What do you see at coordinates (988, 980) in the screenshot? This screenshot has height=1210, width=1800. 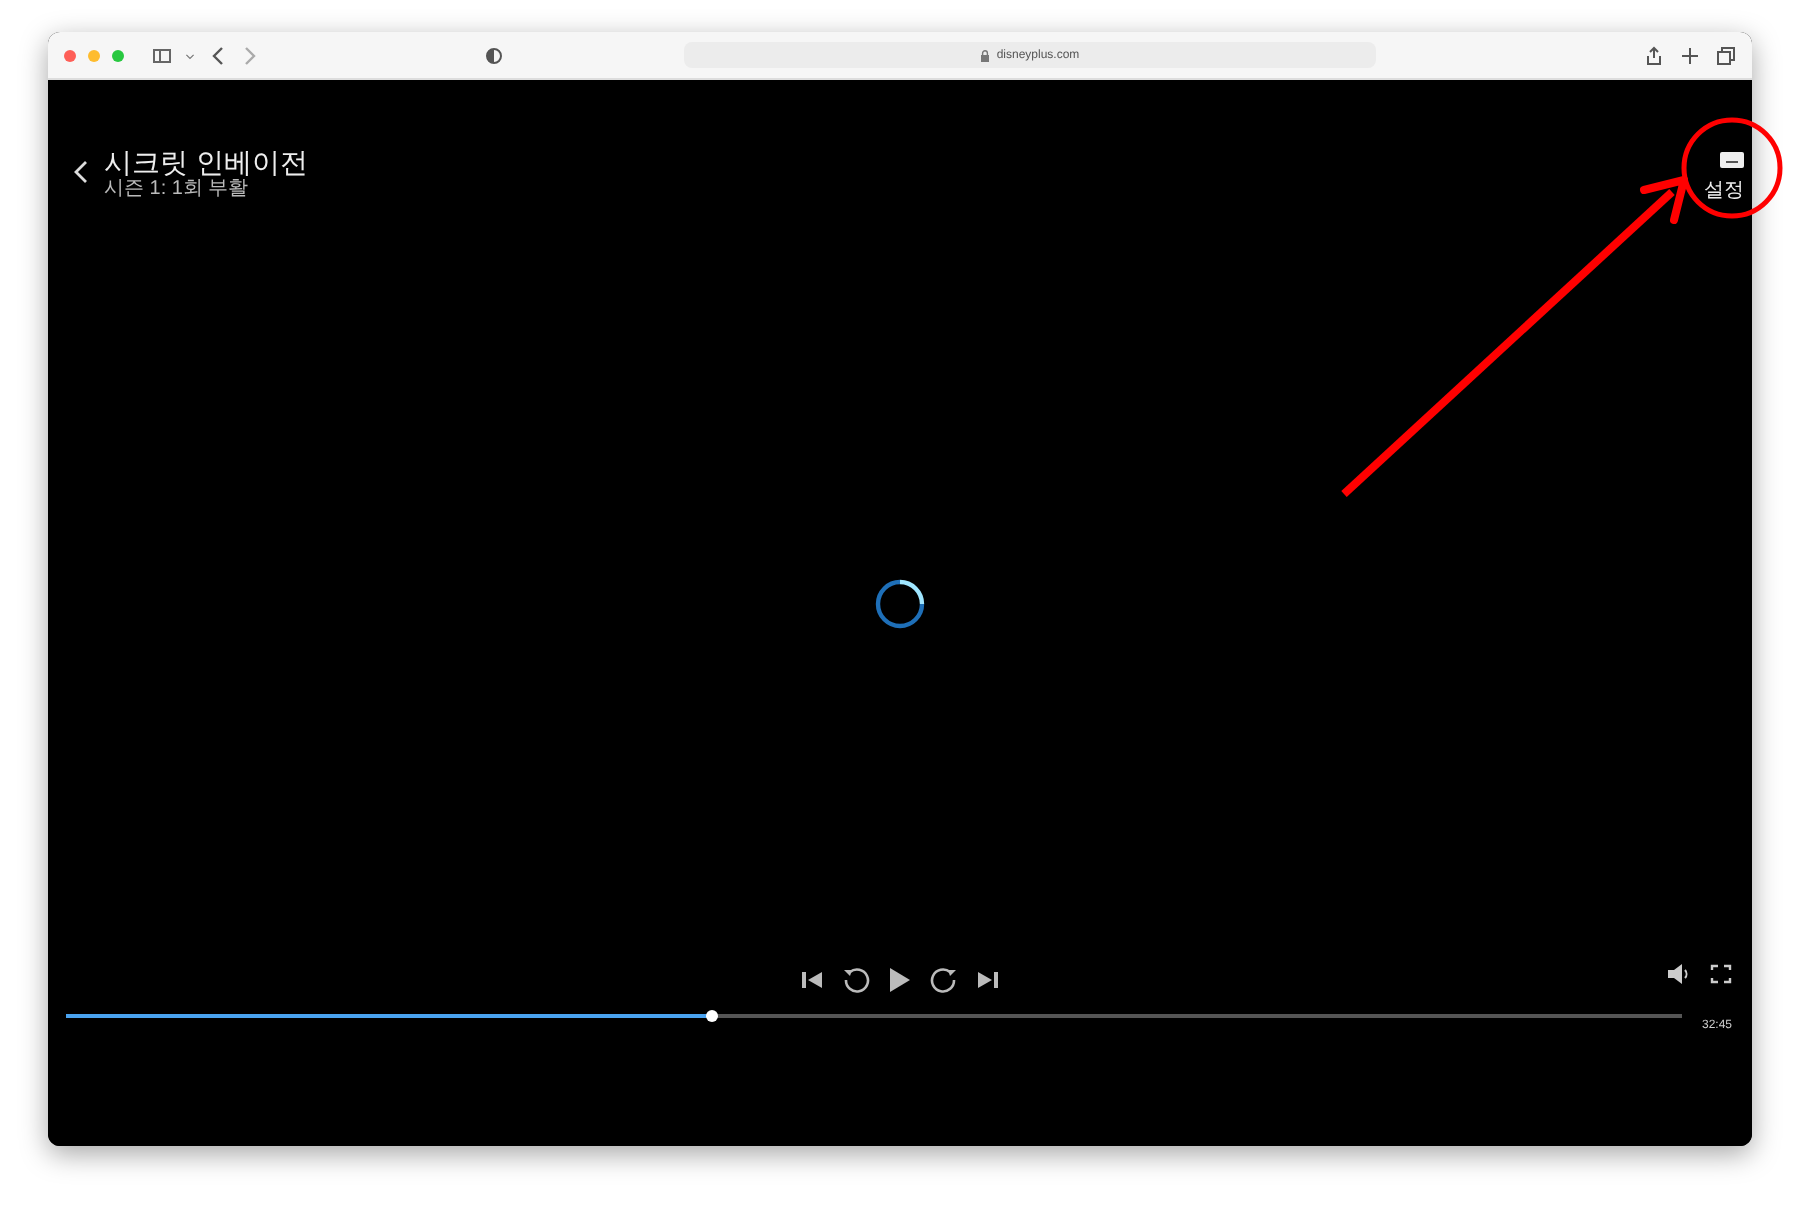 I see `skip-next-icon` at bounding box center [988, 980].